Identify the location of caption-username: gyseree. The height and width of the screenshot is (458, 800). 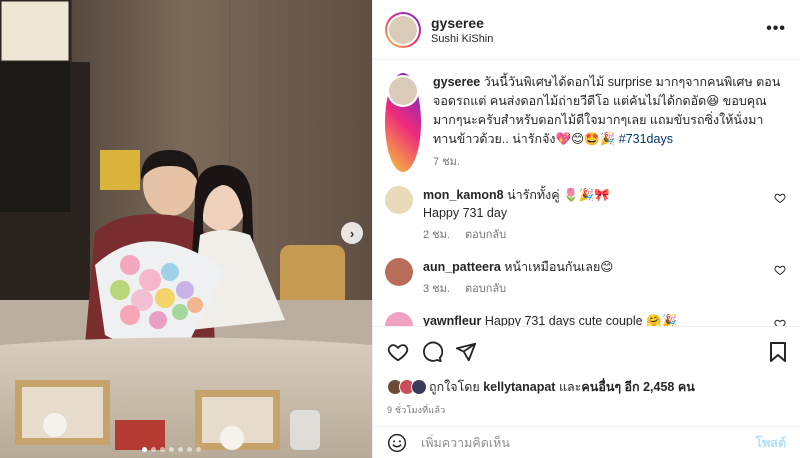
(456, 82).